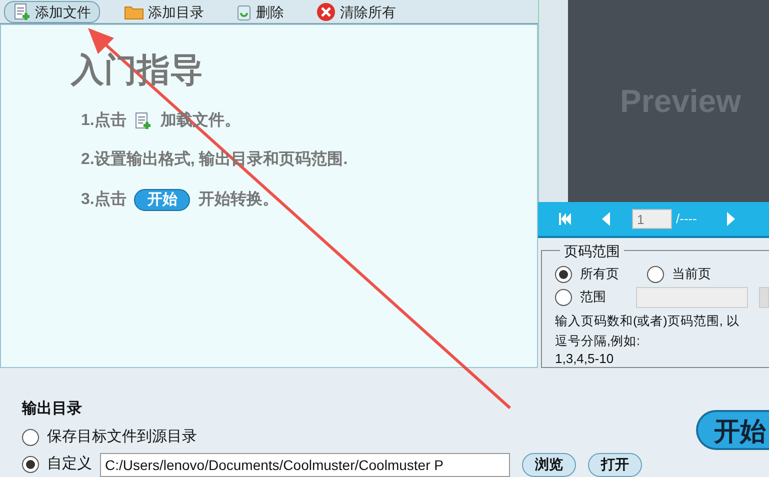 Image resolution: width=769 pixels, height=477 pixels. I want to click on toolbar-button: 清除所有, so click(356, 11).